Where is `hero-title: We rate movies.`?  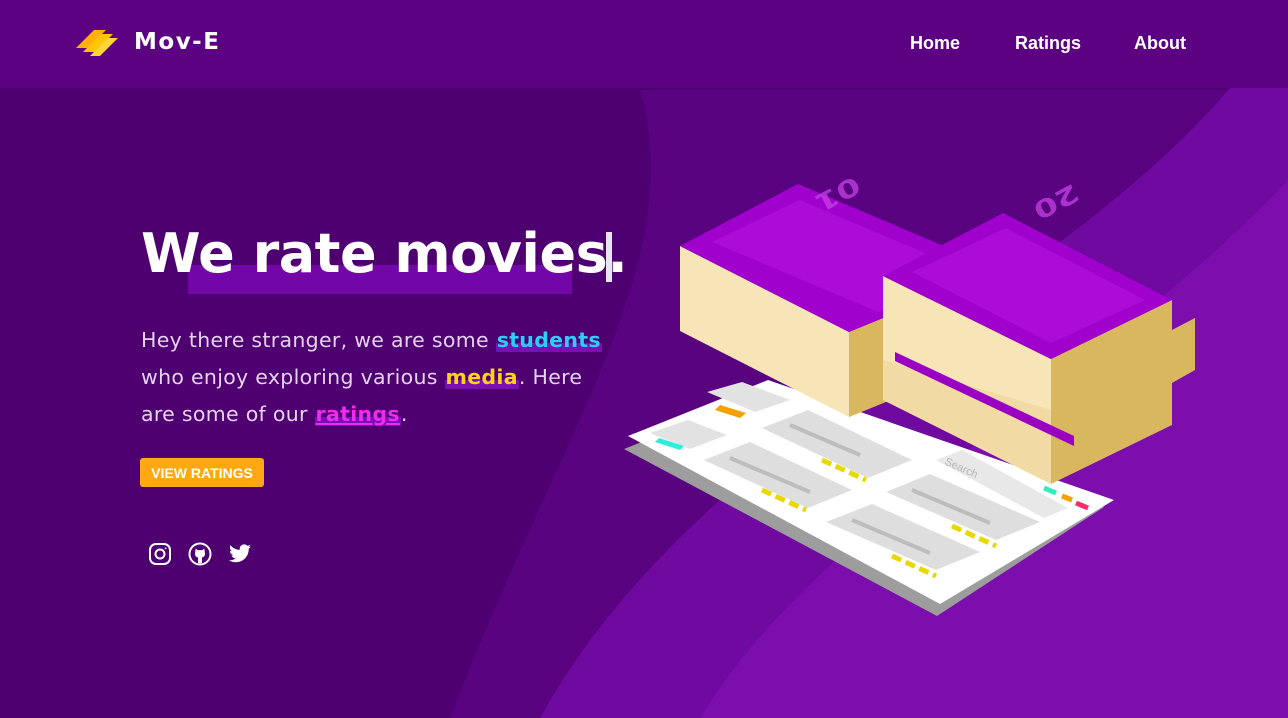
hero-title: We rate movies. is located at coordinates (384, 253).